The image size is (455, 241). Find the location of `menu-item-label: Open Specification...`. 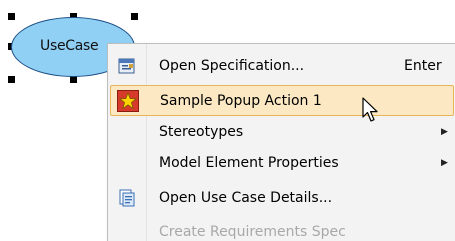

menu-item-label: Open Specification... is located at coordinates (232, 65).